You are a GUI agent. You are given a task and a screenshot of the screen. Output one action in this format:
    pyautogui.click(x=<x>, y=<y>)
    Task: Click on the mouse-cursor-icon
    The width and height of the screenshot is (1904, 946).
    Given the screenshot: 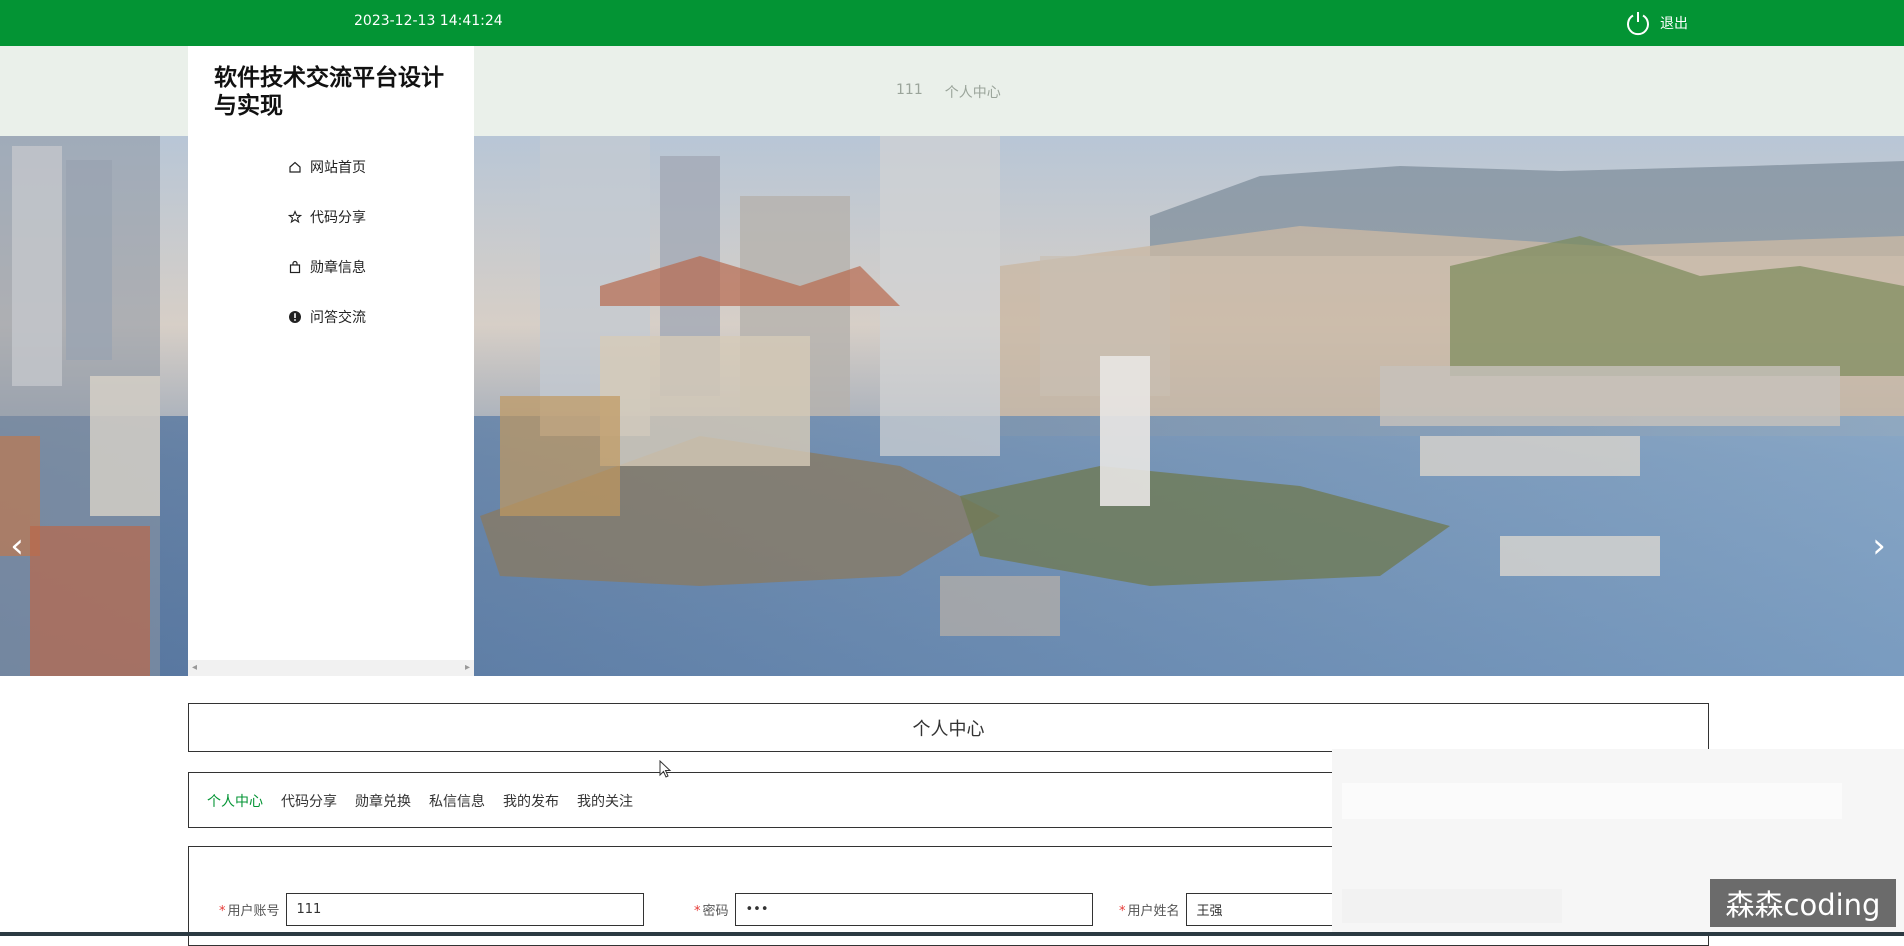 What is the action you would take?
    pyautogui.click(x=665, y=769)
    